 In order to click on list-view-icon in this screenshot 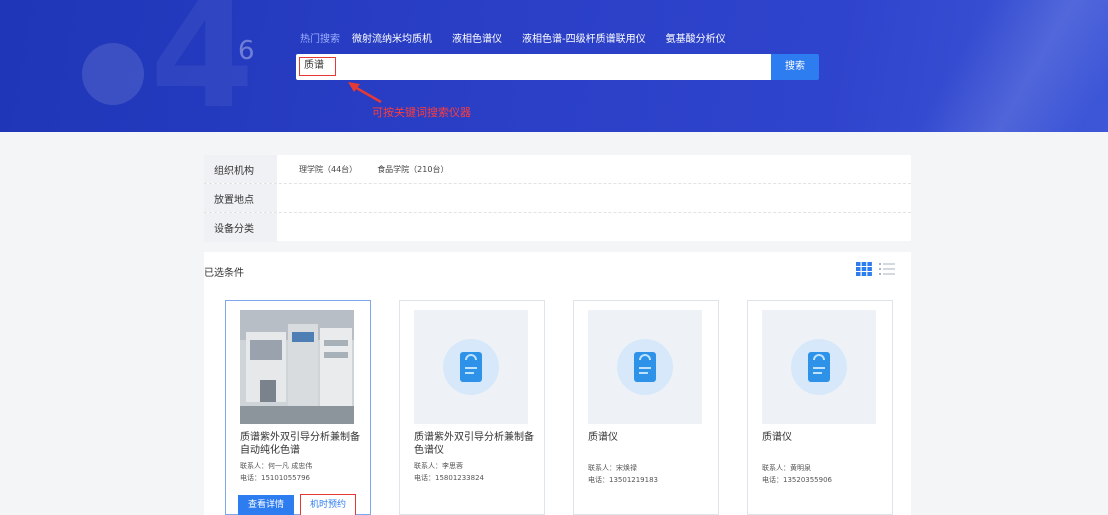, I will do `click(887, 269)`.